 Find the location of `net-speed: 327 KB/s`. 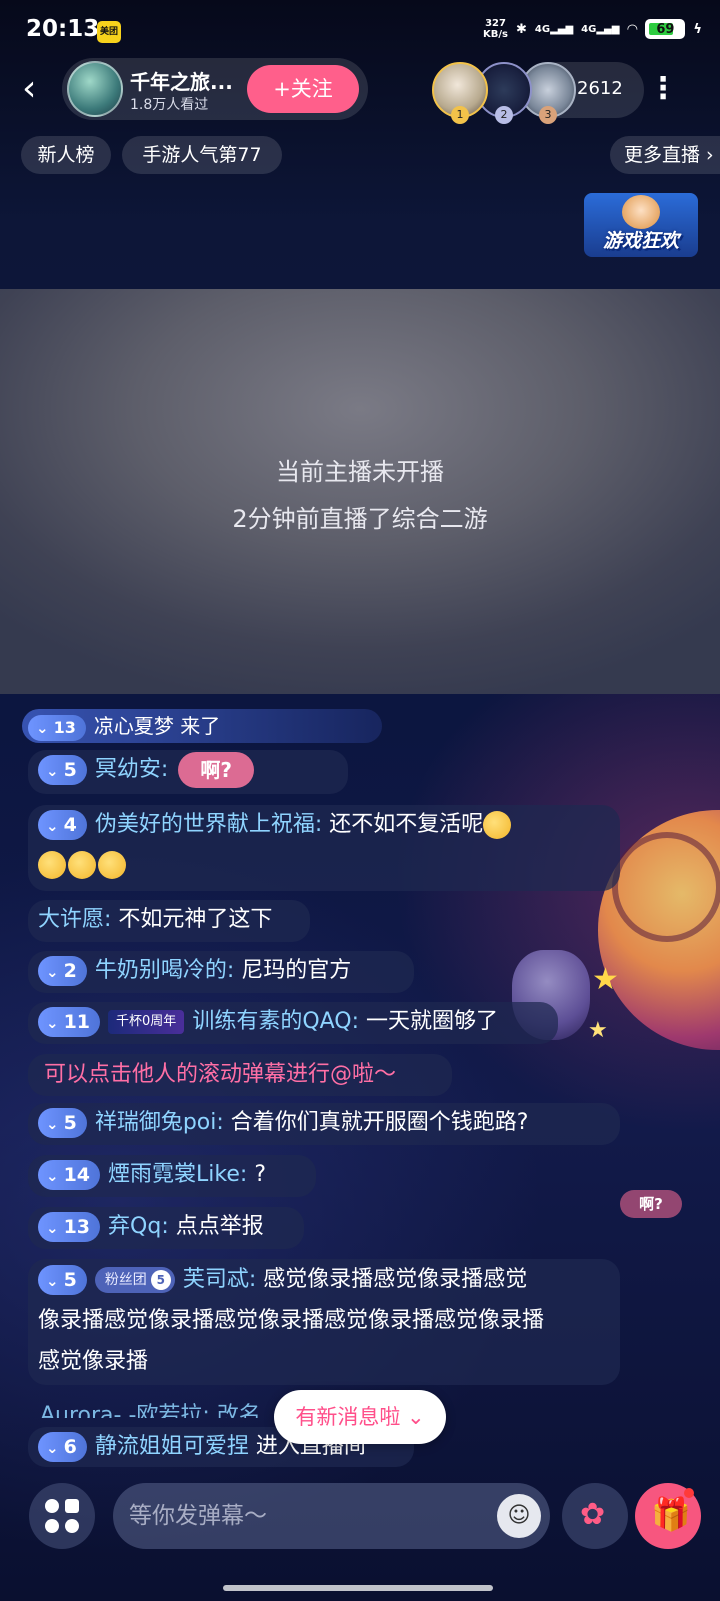

net-speed: 327 KB/s is located at coordinates (496, 29).